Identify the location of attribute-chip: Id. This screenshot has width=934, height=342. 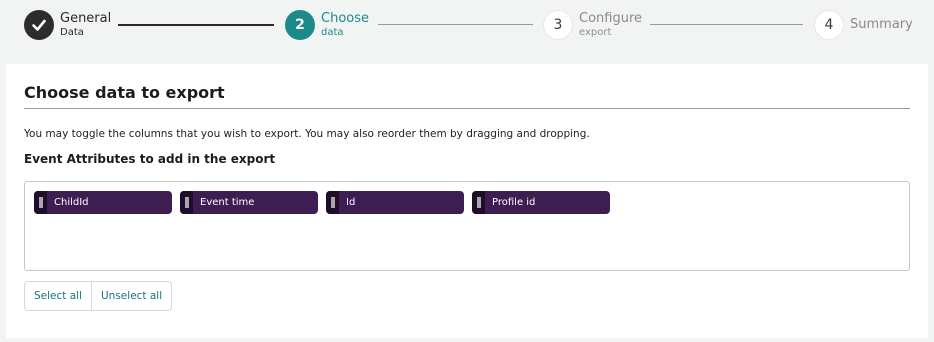
(395, 202).